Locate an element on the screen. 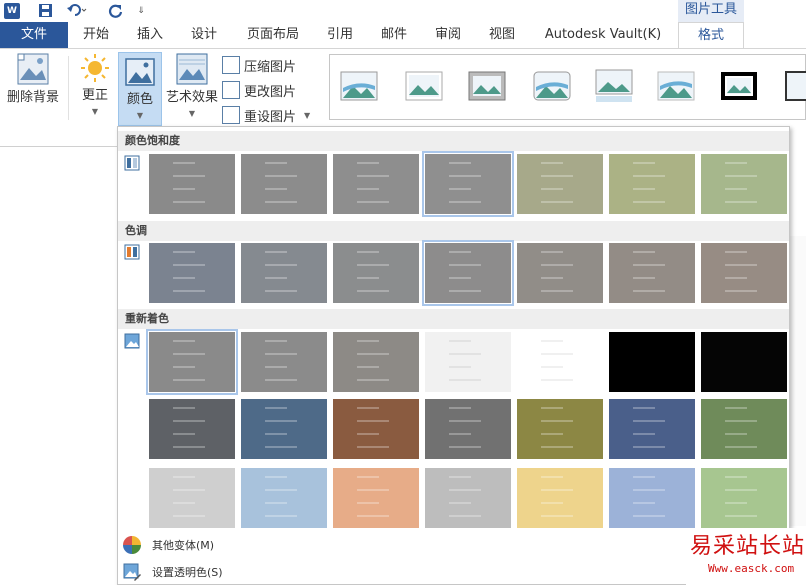 The height and width of the screenshot is (585, 806). tab-design: 设计 is located at coordinates (204, 35).